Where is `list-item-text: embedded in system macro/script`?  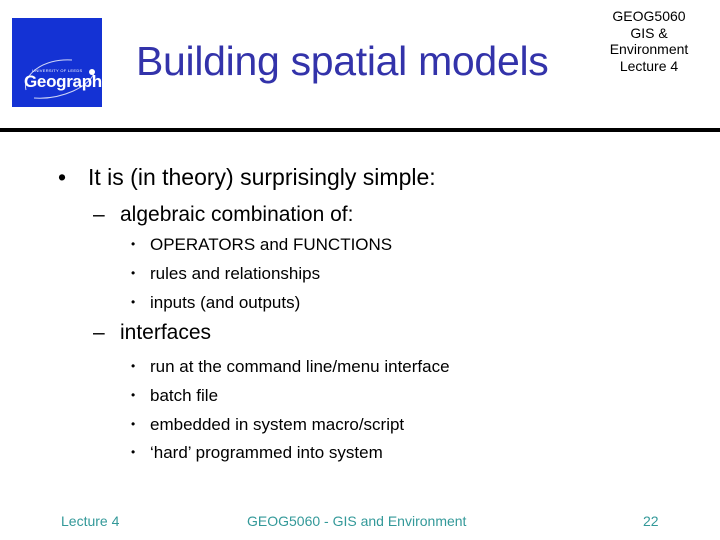
list-item-text: embedded in system macro/script is located at coordinates (277, 424).